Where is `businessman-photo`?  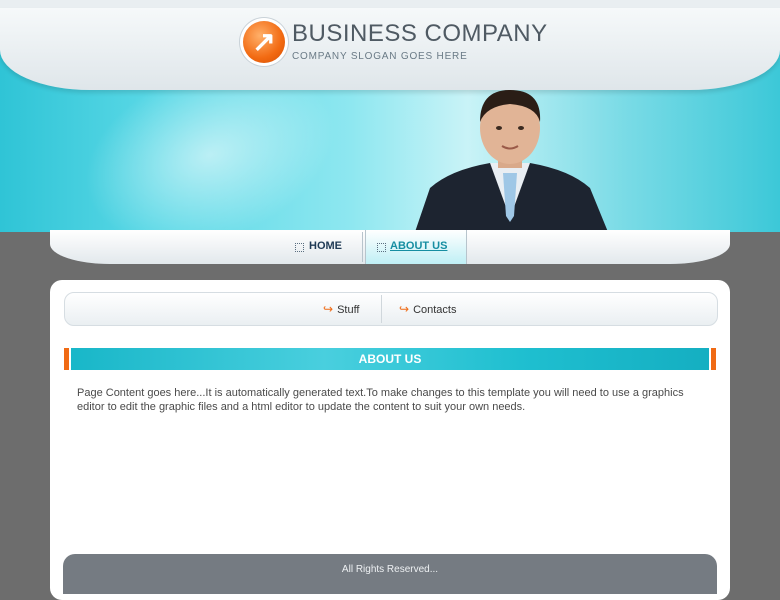
businessman-photo is located at coordinates (511, 161).